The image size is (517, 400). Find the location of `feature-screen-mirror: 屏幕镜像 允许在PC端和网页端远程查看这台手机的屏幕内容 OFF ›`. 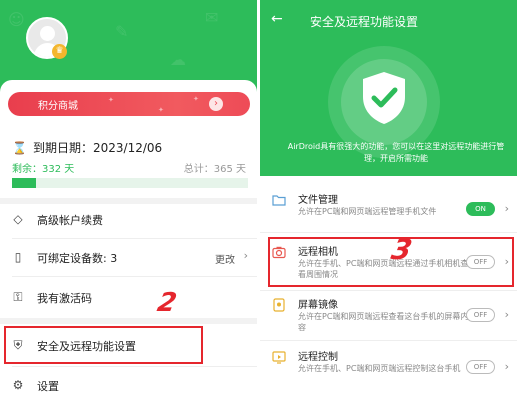

feature-screen-mirror: 屏幕镜像 允许在PC端和网页端远程查看这台手机的屏幕内容 OFF › is located at coordinates (388, 316).